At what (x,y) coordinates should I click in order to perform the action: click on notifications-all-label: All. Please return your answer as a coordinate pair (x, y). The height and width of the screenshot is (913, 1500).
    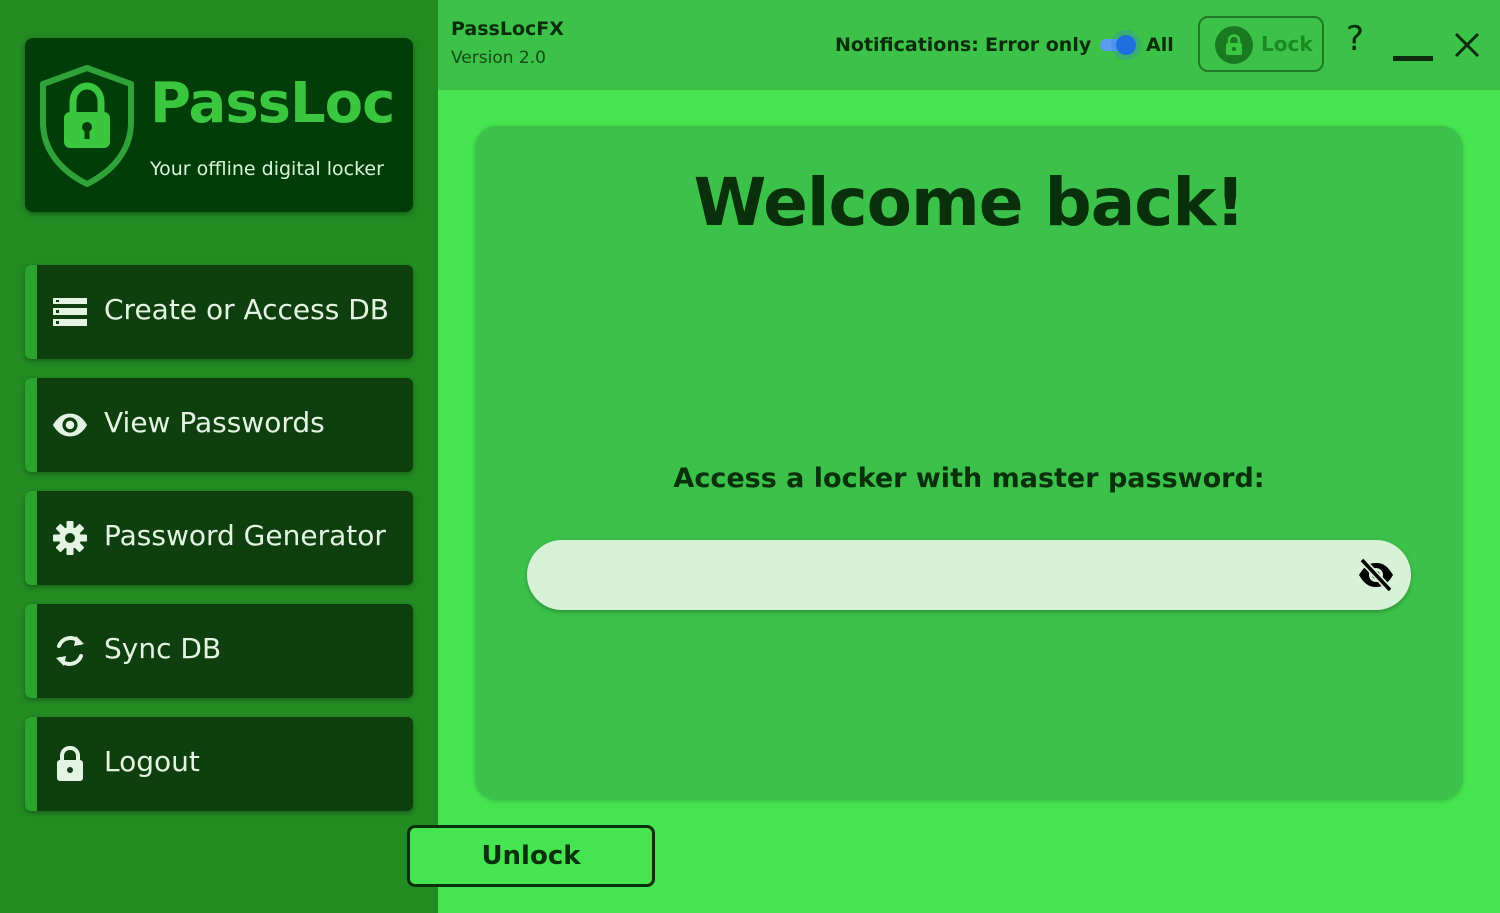
    Looking at the image, I should click on (1160, 45).